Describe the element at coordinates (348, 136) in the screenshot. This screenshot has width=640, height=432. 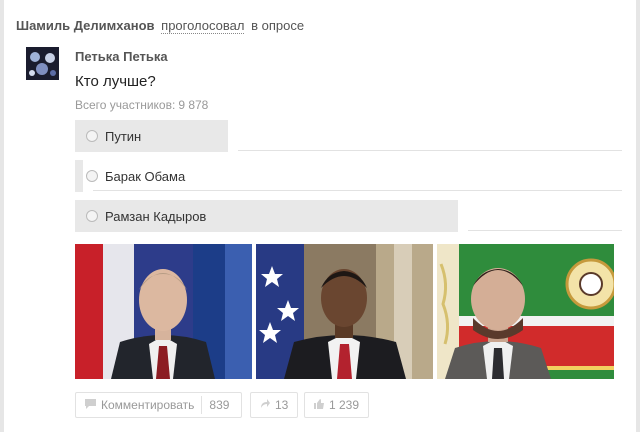
I see `poll-option-putin: Путин` at that location.